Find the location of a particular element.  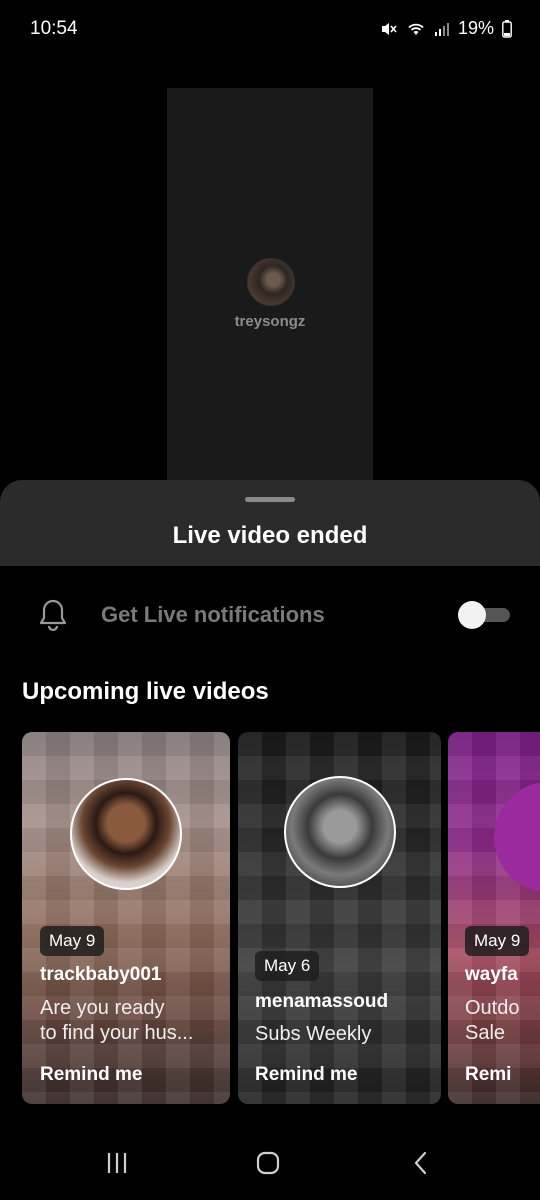

card-date: May 6 is located at coordinates (287, 966).